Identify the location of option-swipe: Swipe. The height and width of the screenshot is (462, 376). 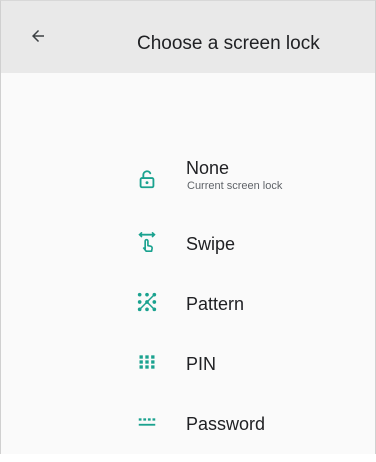
(188, 254).